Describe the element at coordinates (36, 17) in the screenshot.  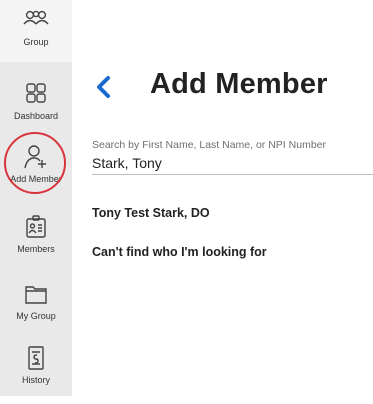
I see `group-icon` at that location.